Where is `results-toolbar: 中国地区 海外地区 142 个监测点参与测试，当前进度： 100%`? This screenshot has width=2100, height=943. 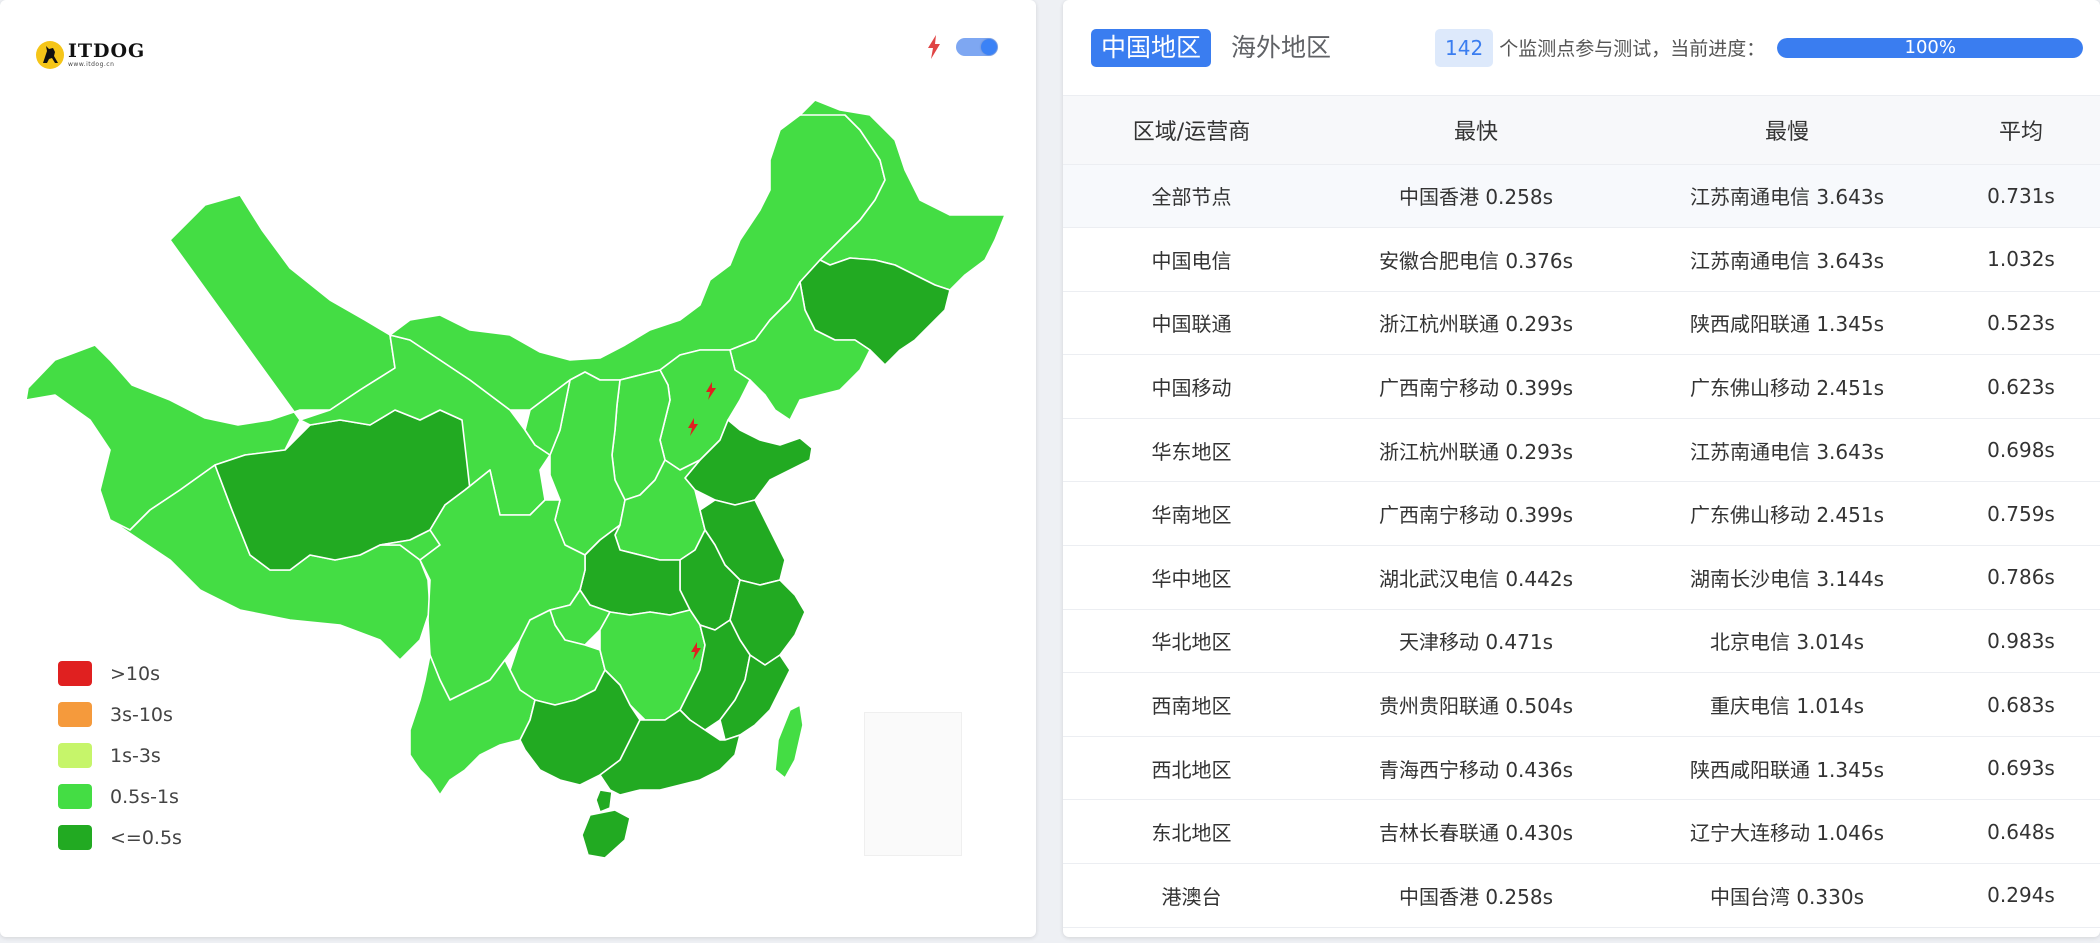
results-toolbar: 中国地区 海外地区 142 个监测点参与测试，当前进度： 100% is located at coordinates (1581, 48).